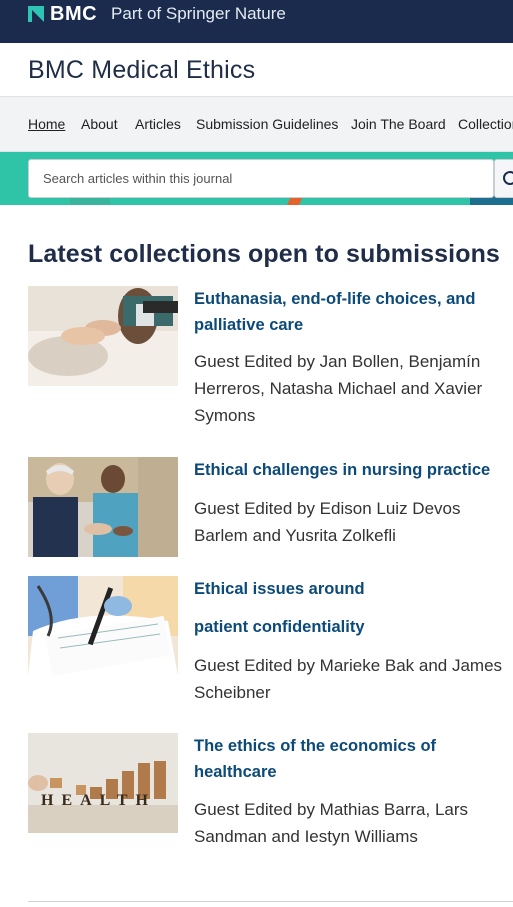 The image size is (513, 907). Describe the element at coordinates (267, 124) in the screenshot. I see `nav-submission-guidelines: Submission Guidelines` at that location.